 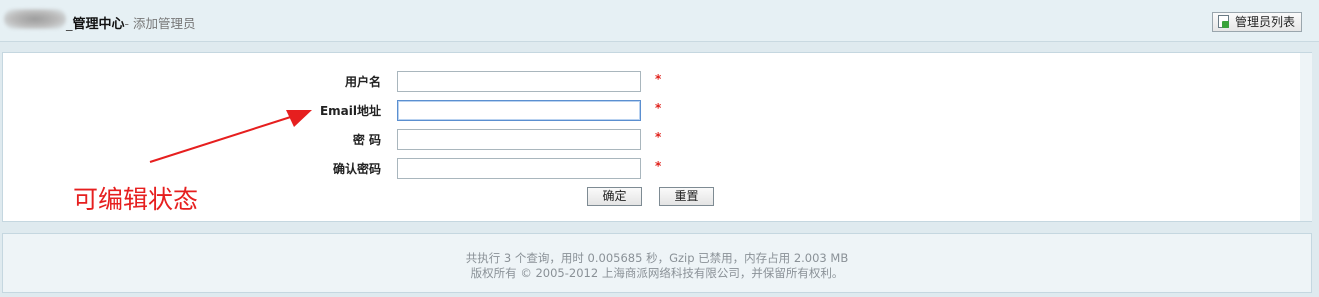 I want to click on page-header: _管理中心- 添加管理员 管理员列表, so click(x=659, y=21).